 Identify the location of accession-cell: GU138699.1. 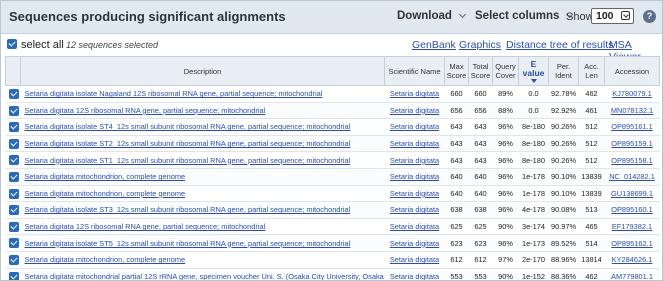
(632, 194).